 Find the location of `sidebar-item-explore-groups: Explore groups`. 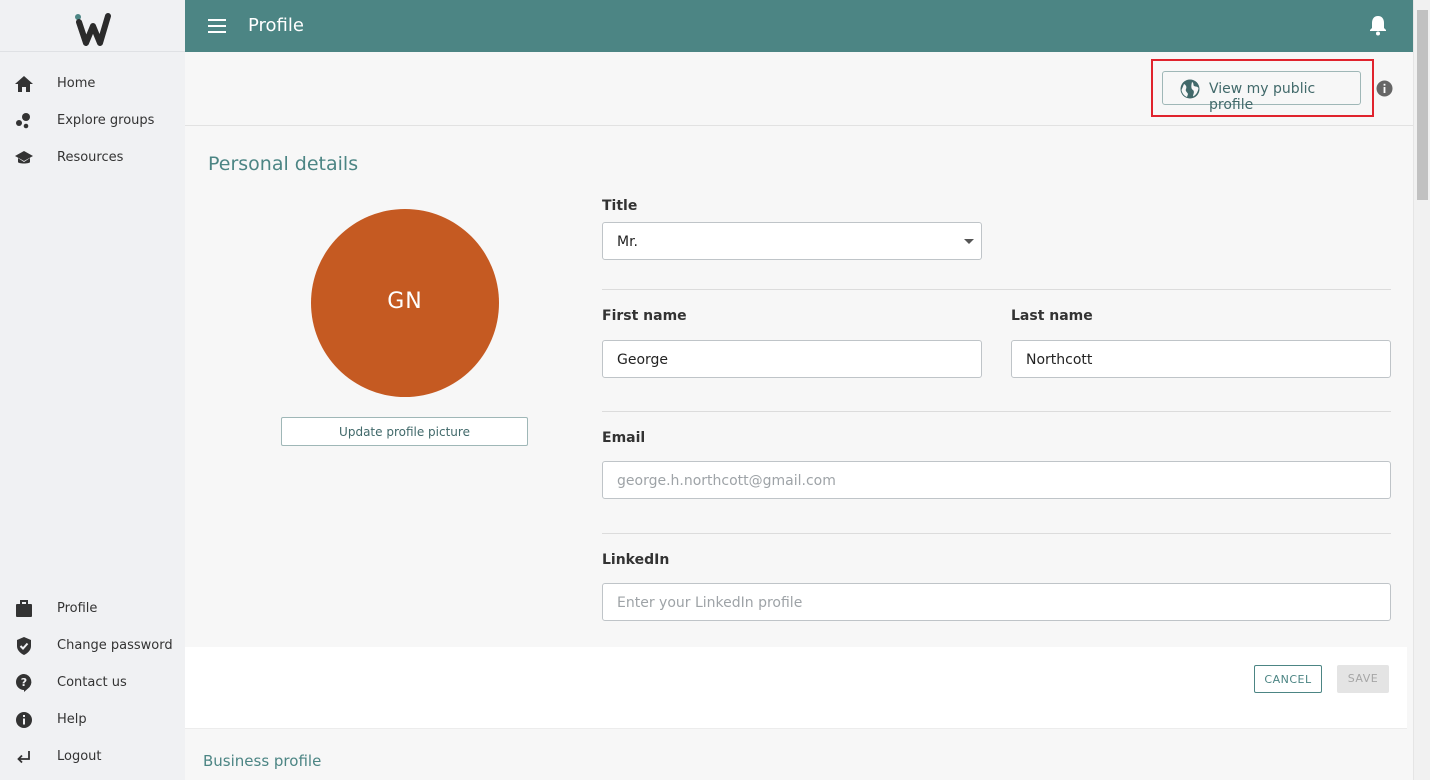

sidebar-item-explore-groups: Explore groups is located at coordinates (92, 120).